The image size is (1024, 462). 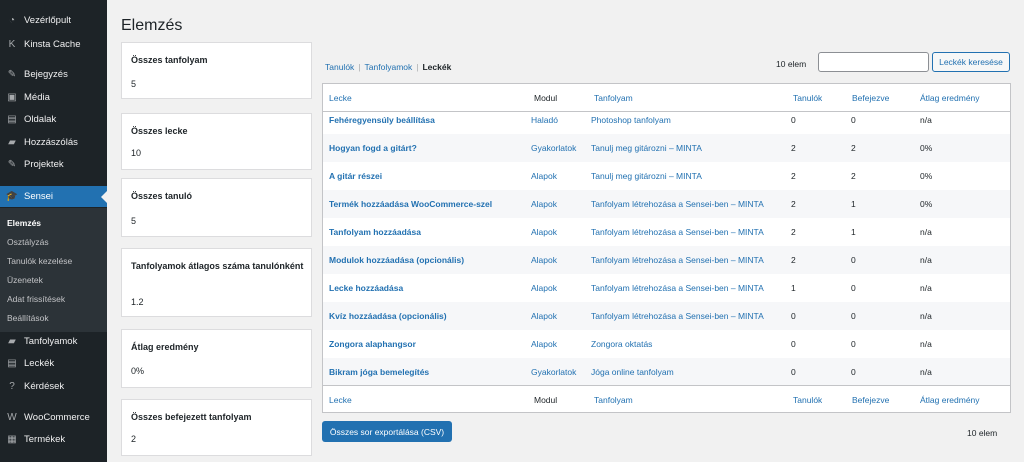 What do you see at coordinates (429, 344) in the screenshot?
I see `lesson-link: Zongora alaphangsor` at bounding box center [429, 344].